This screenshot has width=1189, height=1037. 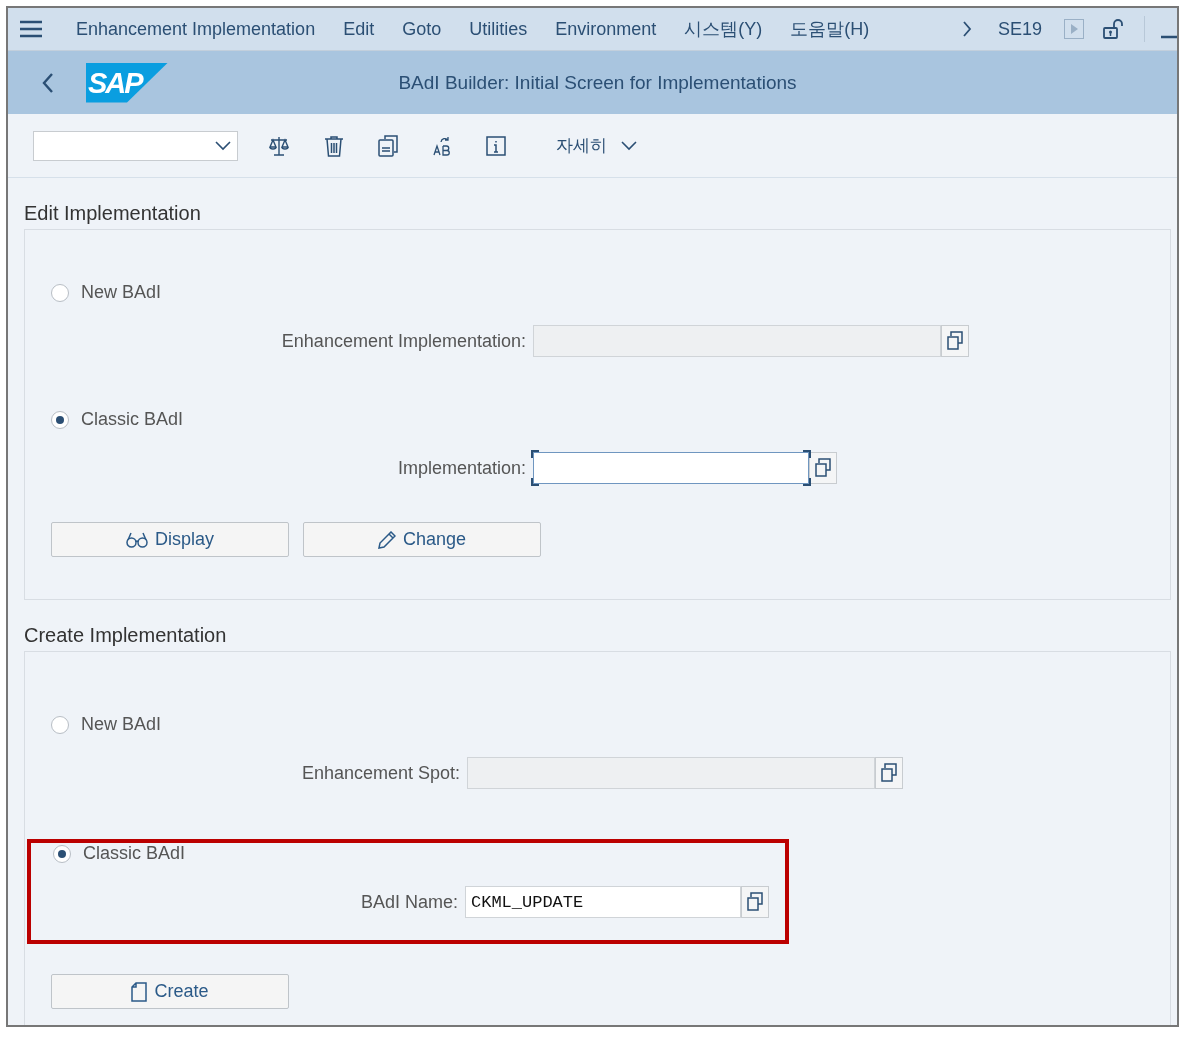 What do you see at coordinates (139, 991) in the screenshot?
I see `document-icon` at bounding box center [139, 991].